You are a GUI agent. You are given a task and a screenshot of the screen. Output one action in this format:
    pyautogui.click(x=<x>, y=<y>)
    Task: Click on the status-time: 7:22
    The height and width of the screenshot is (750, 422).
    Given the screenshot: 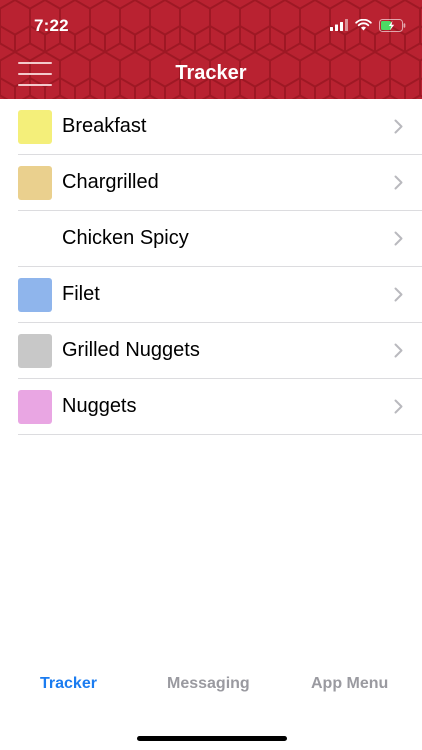 What is the action you would take?
    pyautogui.click(x=51, y=25)
    